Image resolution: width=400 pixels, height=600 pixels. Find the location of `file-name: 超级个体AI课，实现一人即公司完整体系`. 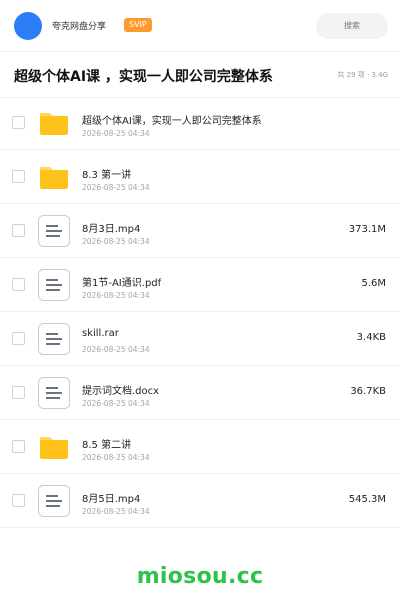

file-name: 超级个体AI课，实现一人即公司完整体系 is located at coordinates (172, 119).